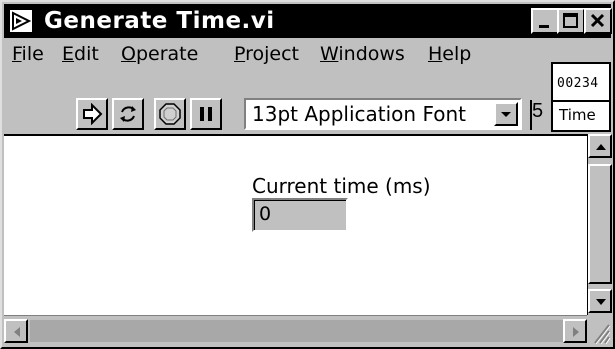 The width and height of the screenshot is (615, 349). Describe the element at coordinates (21, 21) in the screenshot. I see `labview-app-icon` at that location.